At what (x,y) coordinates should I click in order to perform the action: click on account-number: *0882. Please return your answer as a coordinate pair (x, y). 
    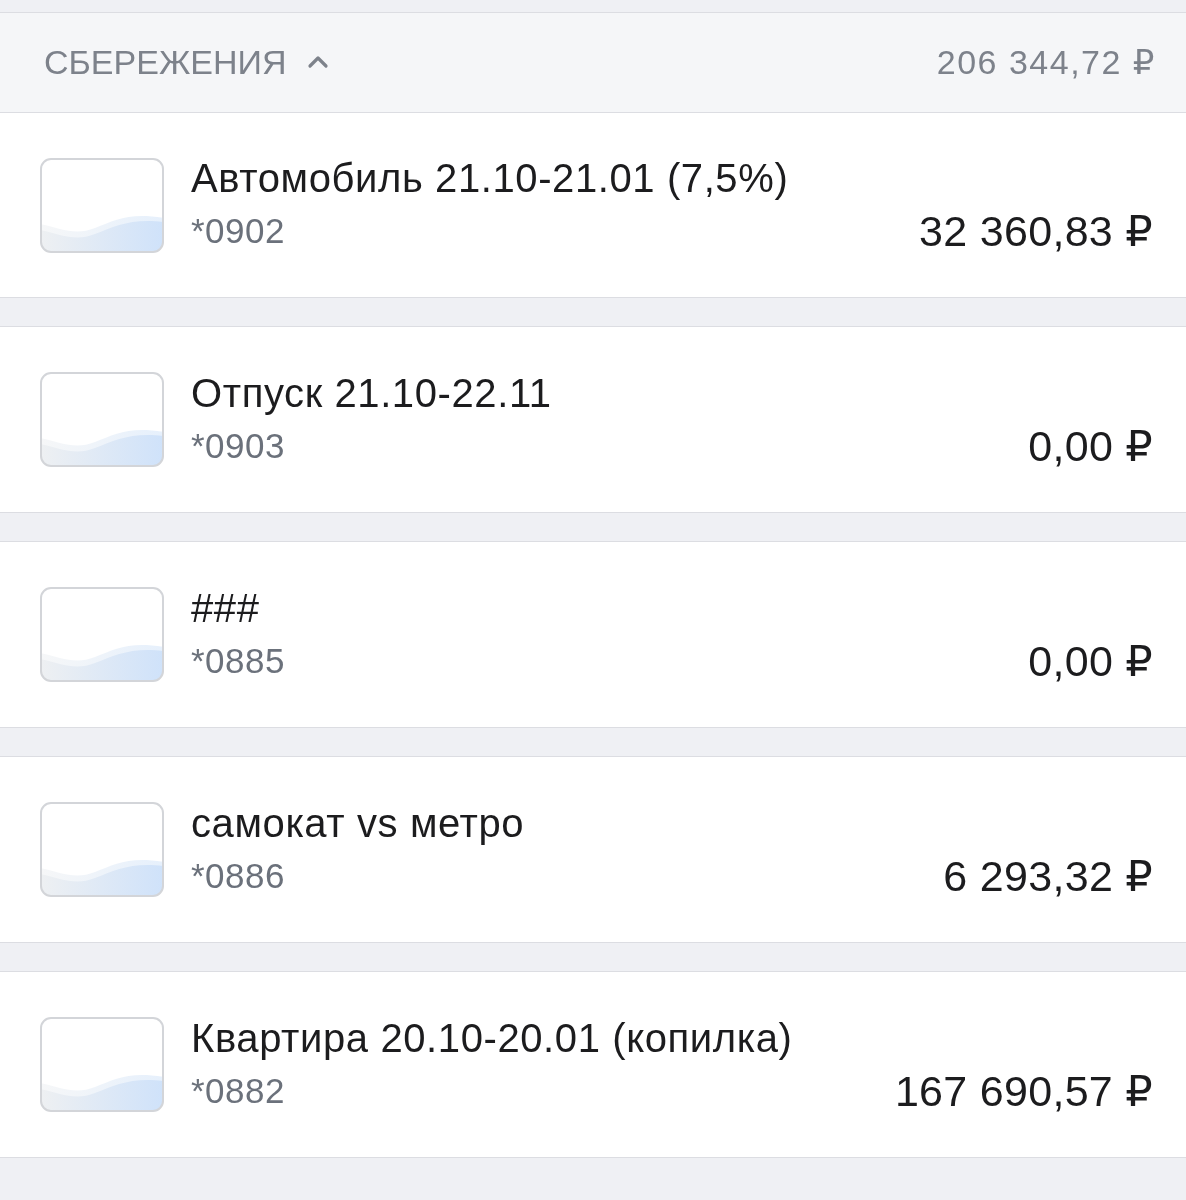
    Looking at the image, I should click on (238, 1090).